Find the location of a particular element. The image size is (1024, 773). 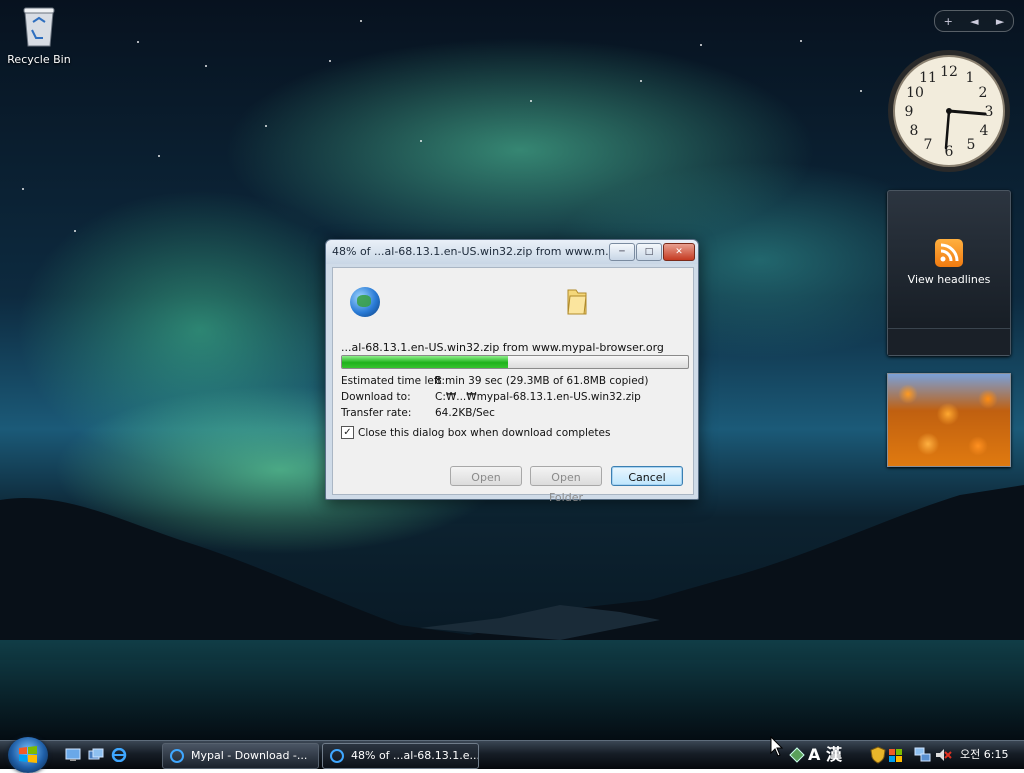

next-page-button: ► is located at coordinates (1000, 21).